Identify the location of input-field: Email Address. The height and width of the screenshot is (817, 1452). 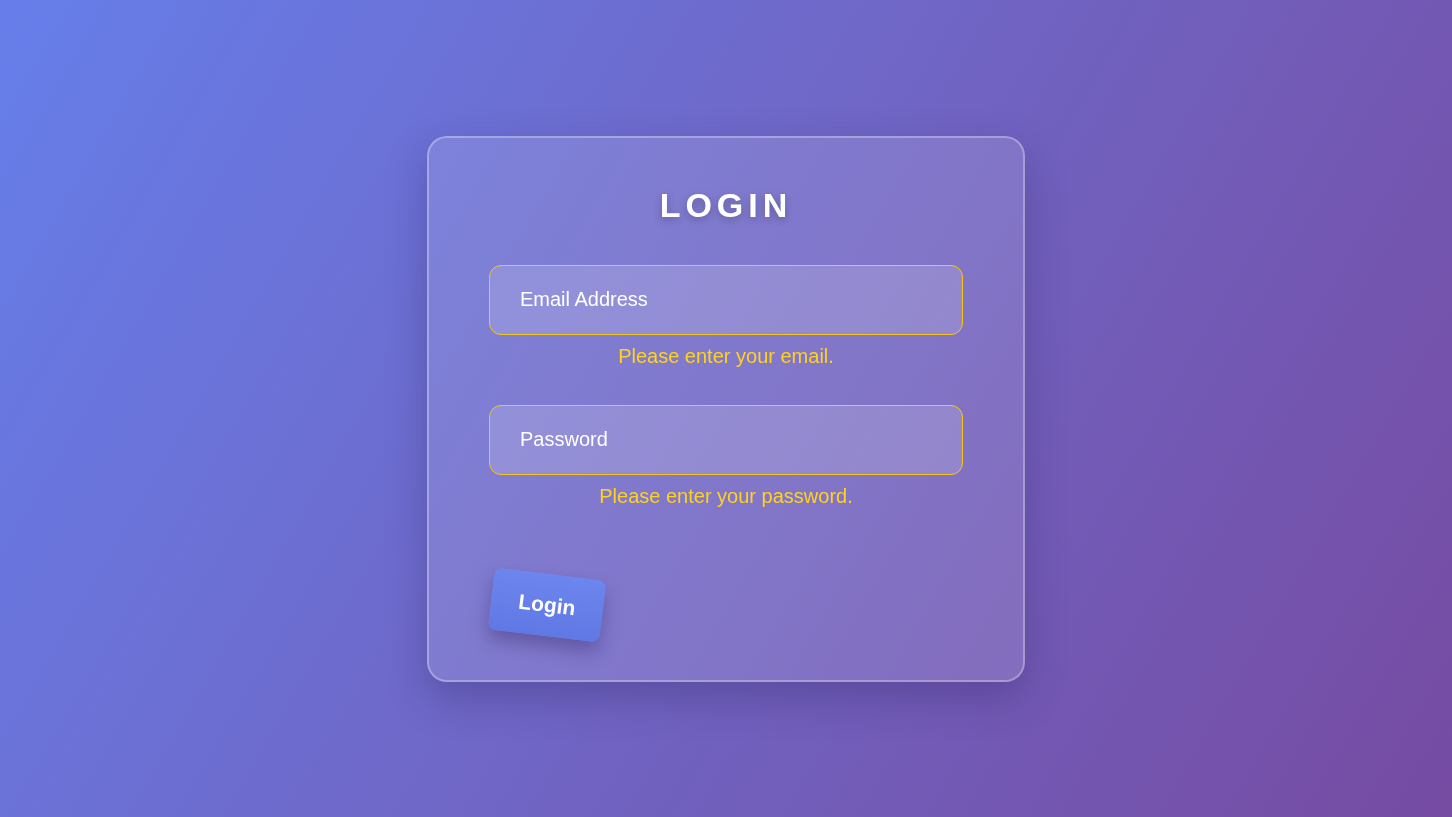
(726, 299).